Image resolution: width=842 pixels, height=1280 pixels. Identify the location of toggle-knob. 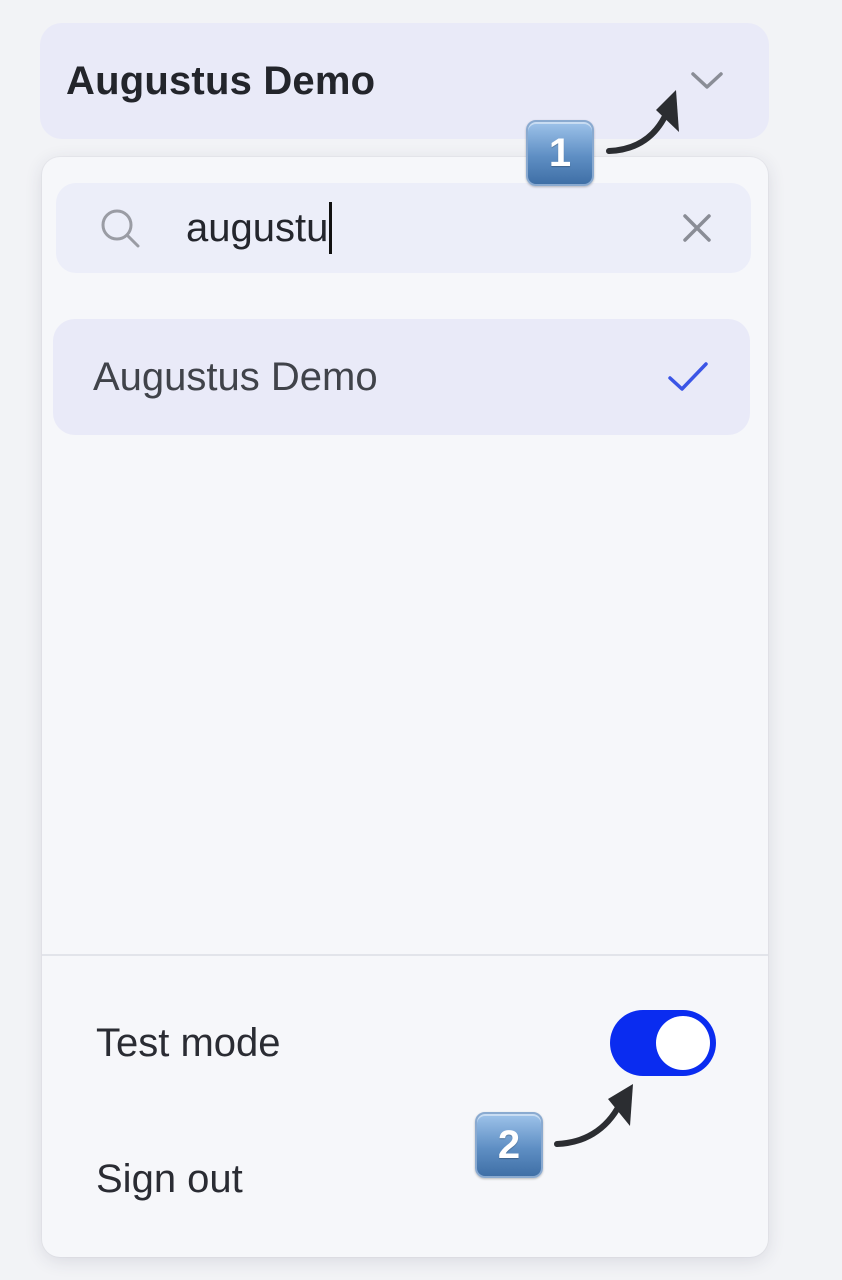
(683, 1043).